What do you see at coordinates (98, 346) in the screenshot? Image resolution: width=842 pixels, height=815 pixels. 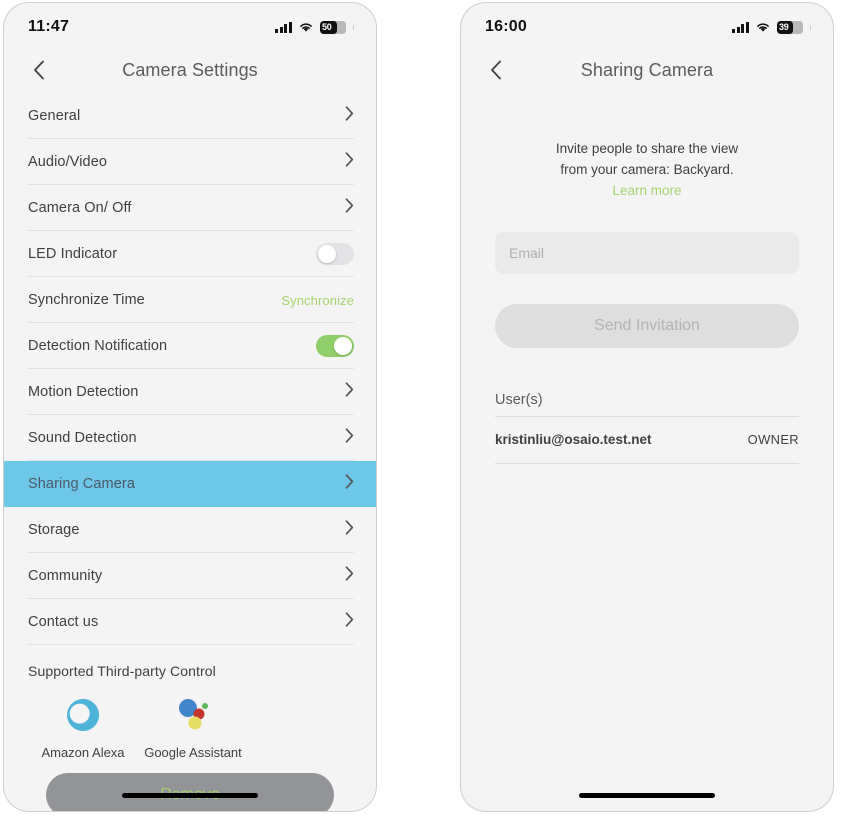 I see `settings-row-label: Detection Notification` at bounding box center [98, 346].